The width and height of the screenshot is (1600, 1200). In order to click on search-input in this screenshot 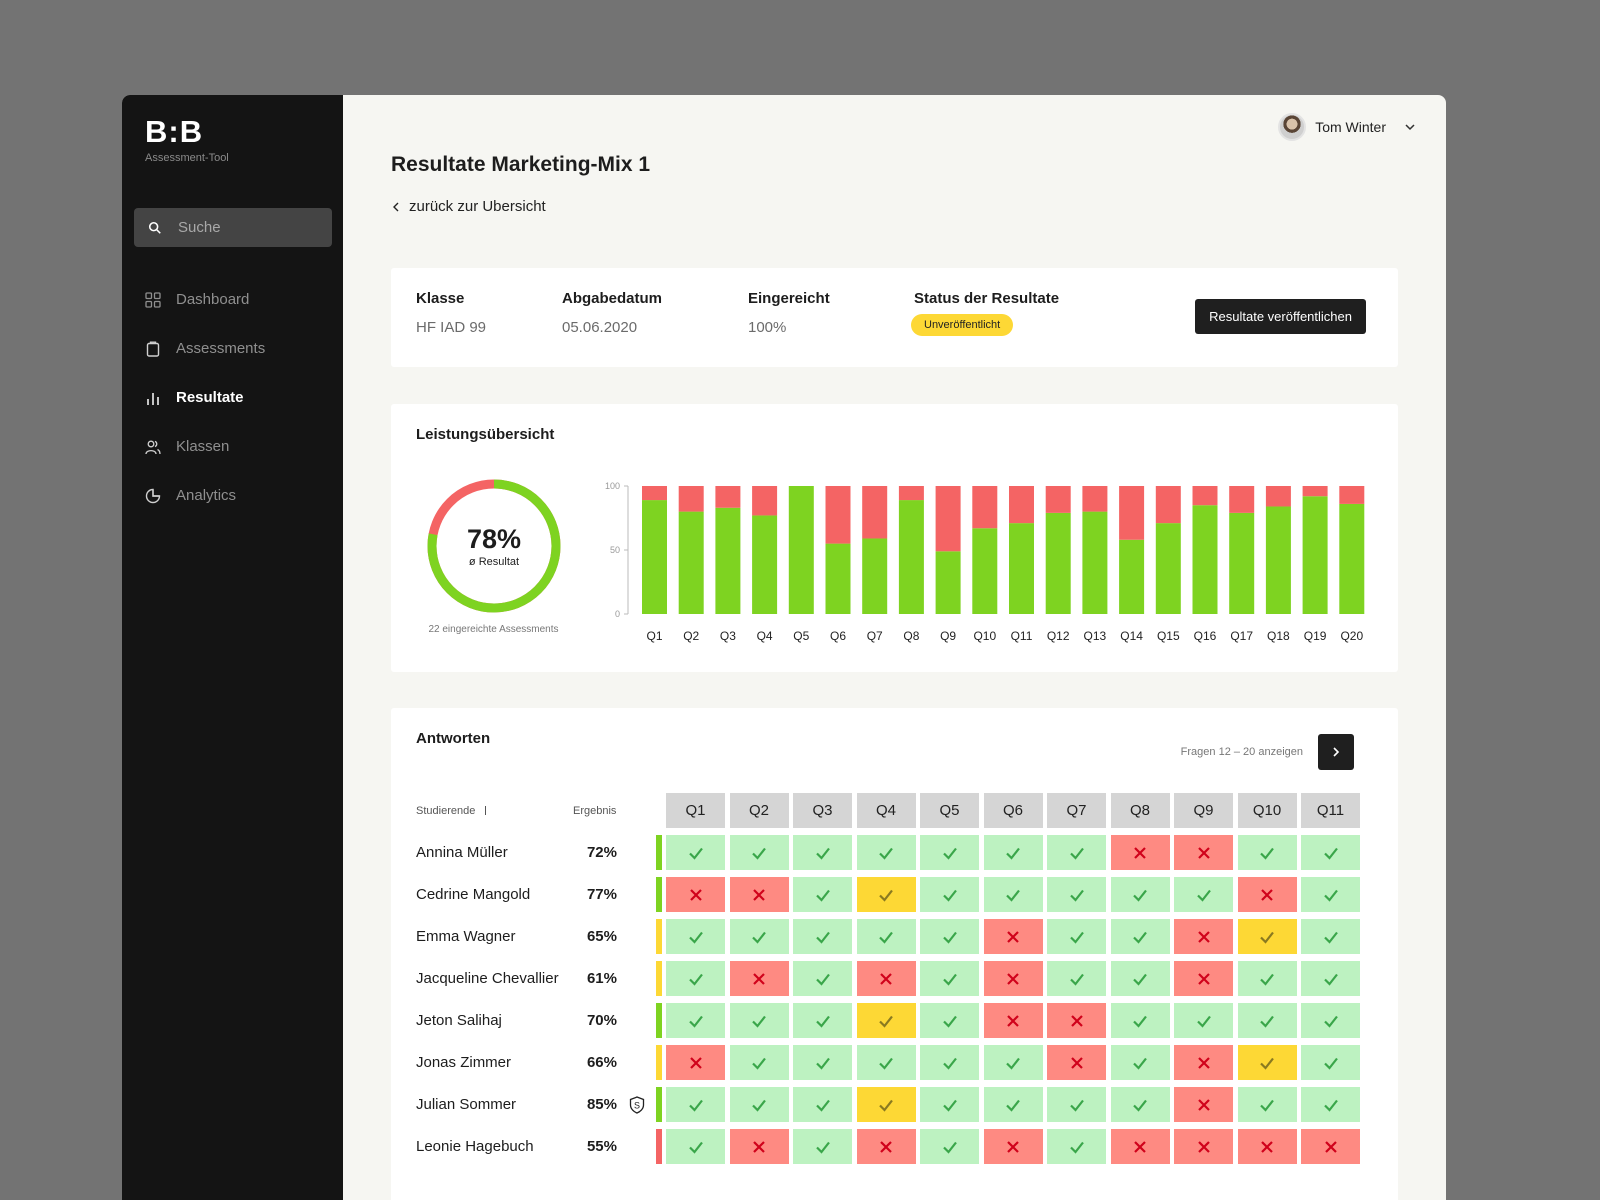, I will do `click(248, 227)`.